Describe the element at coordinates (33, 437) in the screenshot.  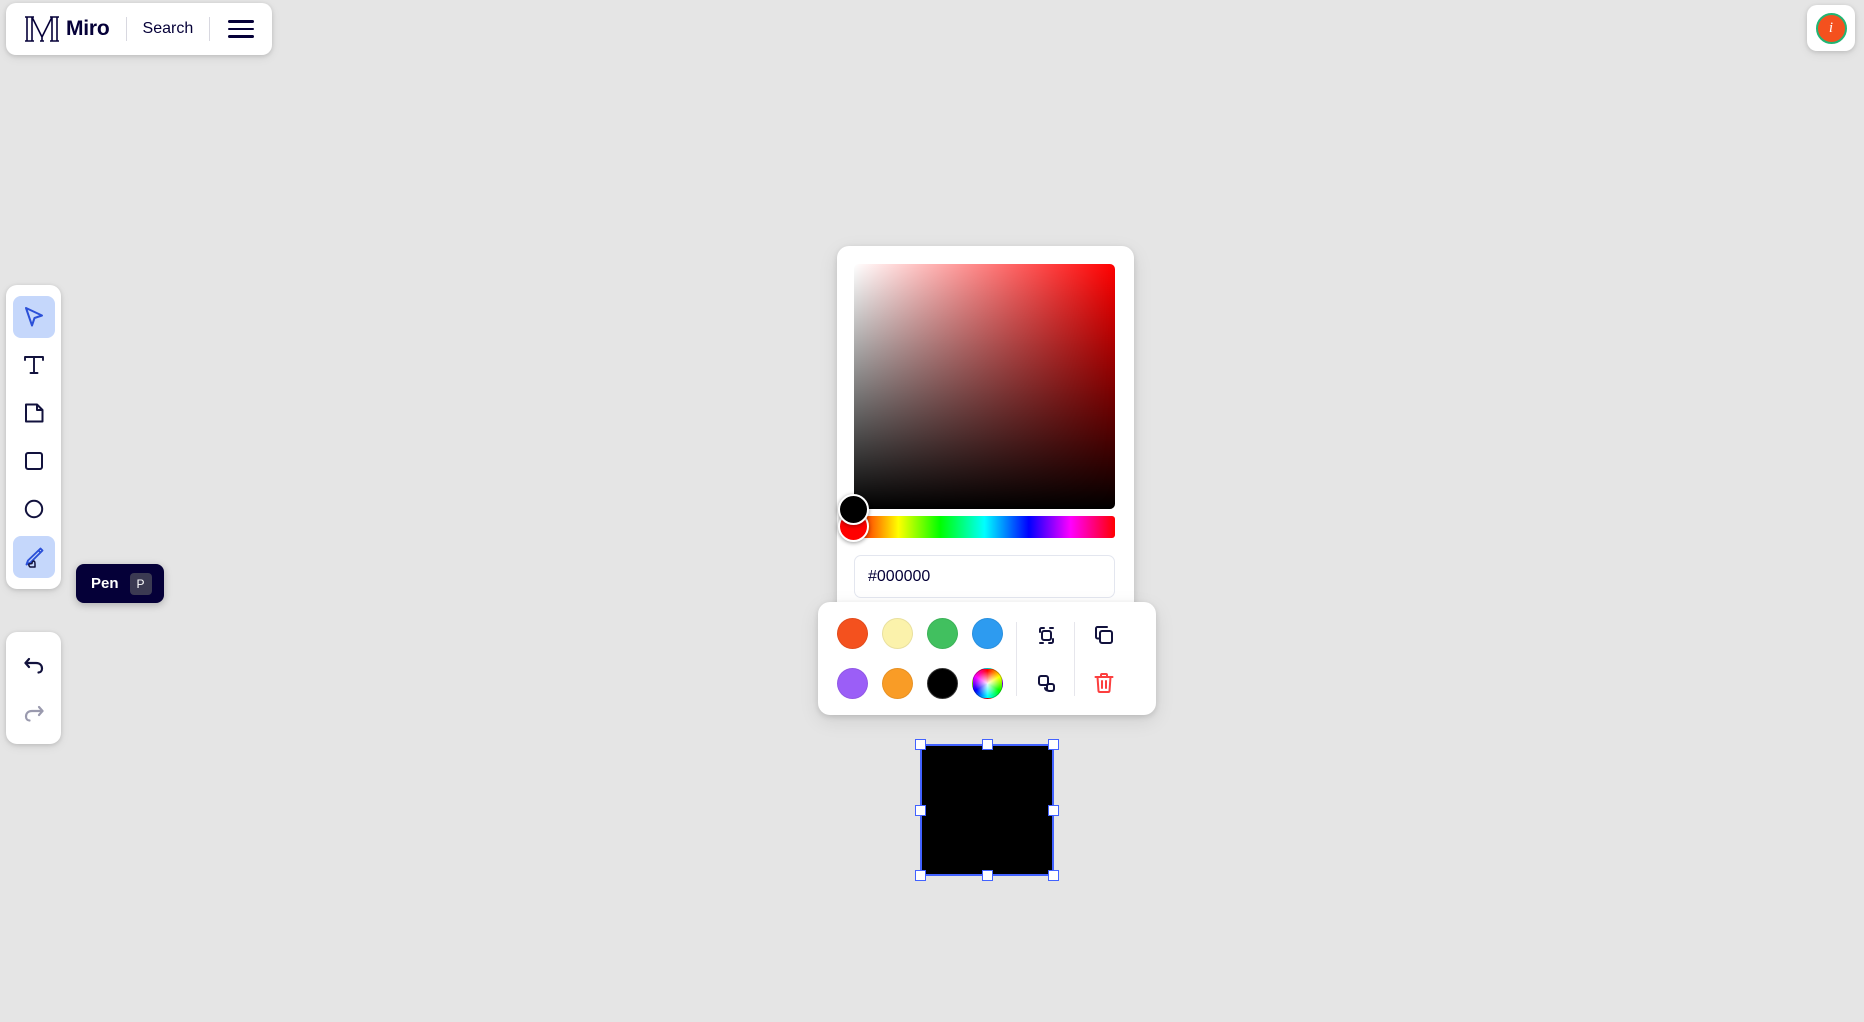
I see `left-toolbar` at that location.